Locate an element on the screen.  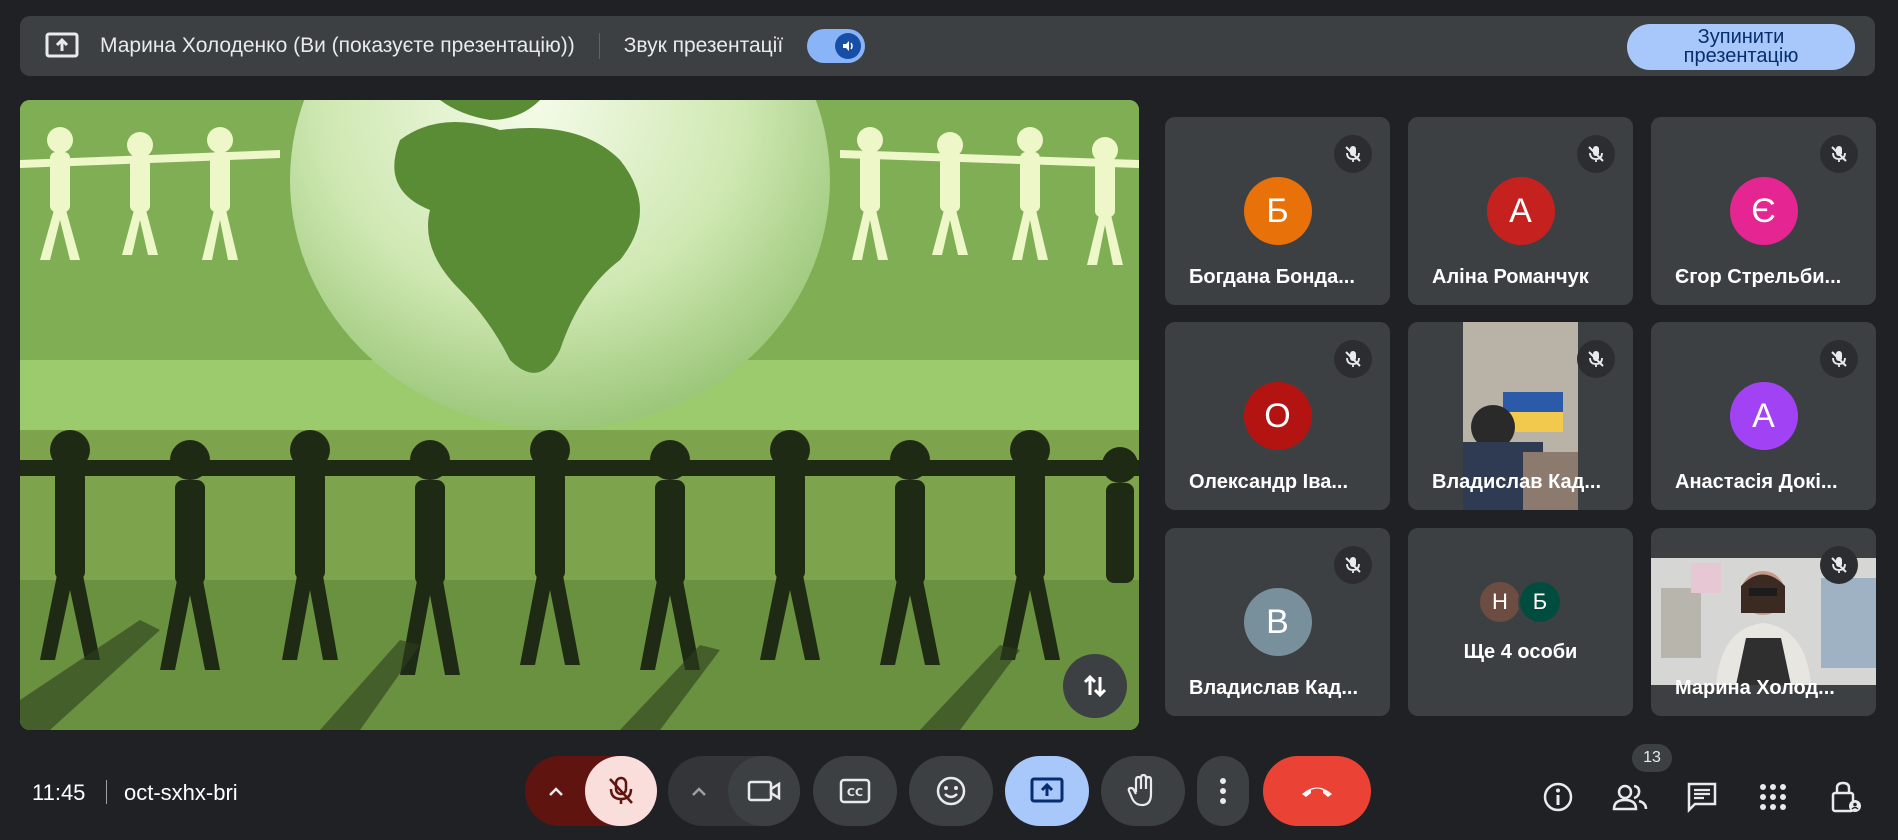
captions-button: CC is located at coordinates (855, 791).